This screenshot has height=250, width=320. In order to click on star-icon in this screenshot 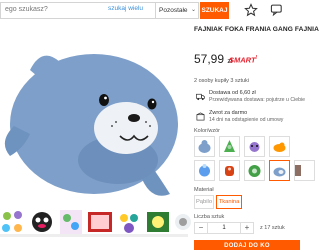, I will do `click(251, 10)`.